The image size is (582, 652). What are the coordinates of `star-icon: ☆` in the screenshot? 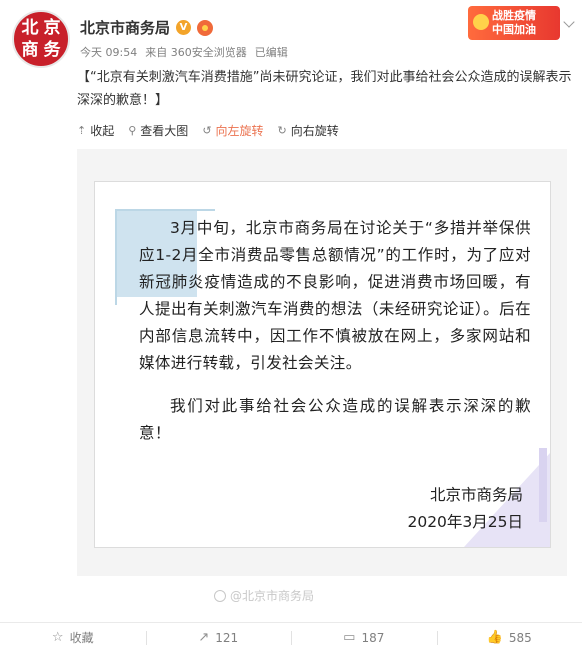 It's located at (57, 637).